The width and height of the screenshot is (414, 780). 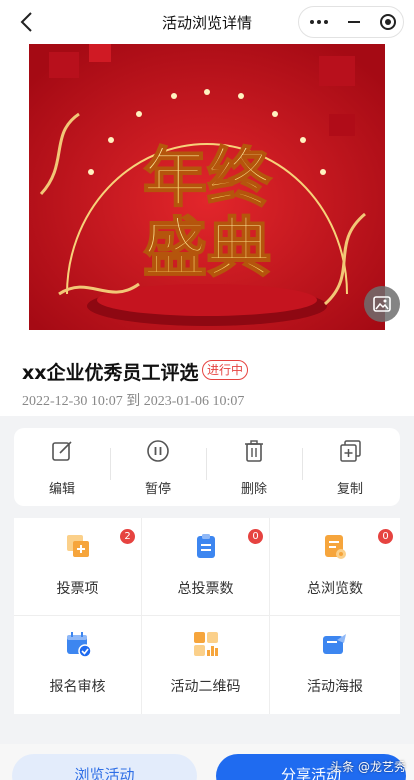 What do you see at coordinates (158, 467) in the screenshot?
I see `pause-button: 暂停` at bounding box center [158, 467].